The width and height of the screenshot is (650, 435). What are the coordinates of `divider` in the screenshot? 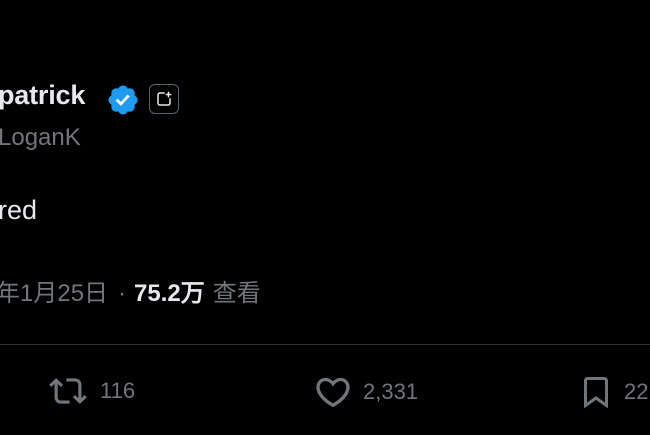 It's located at (325, 344).